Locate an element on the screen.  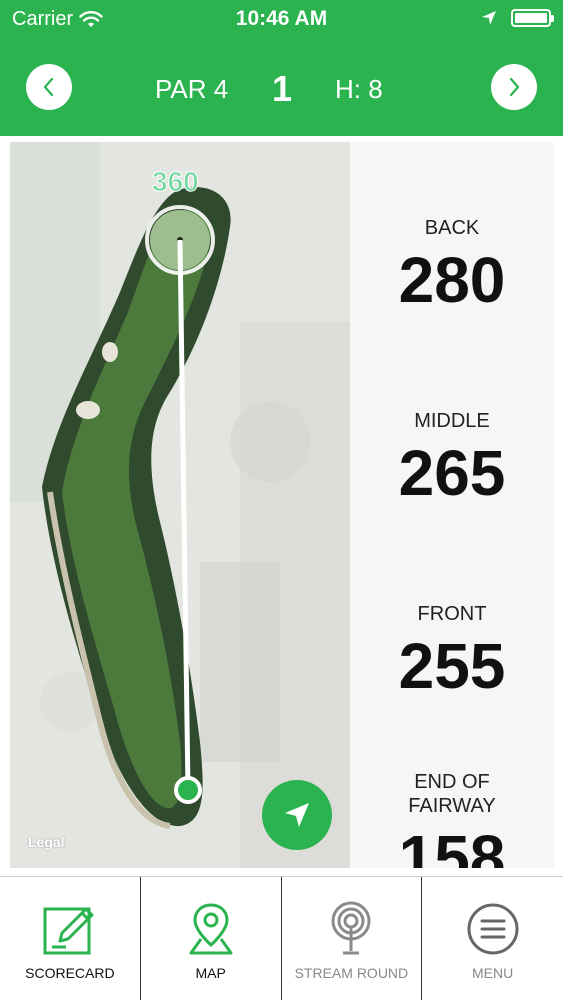
distance-back-value: 280 is located at coordinates (452, 280).